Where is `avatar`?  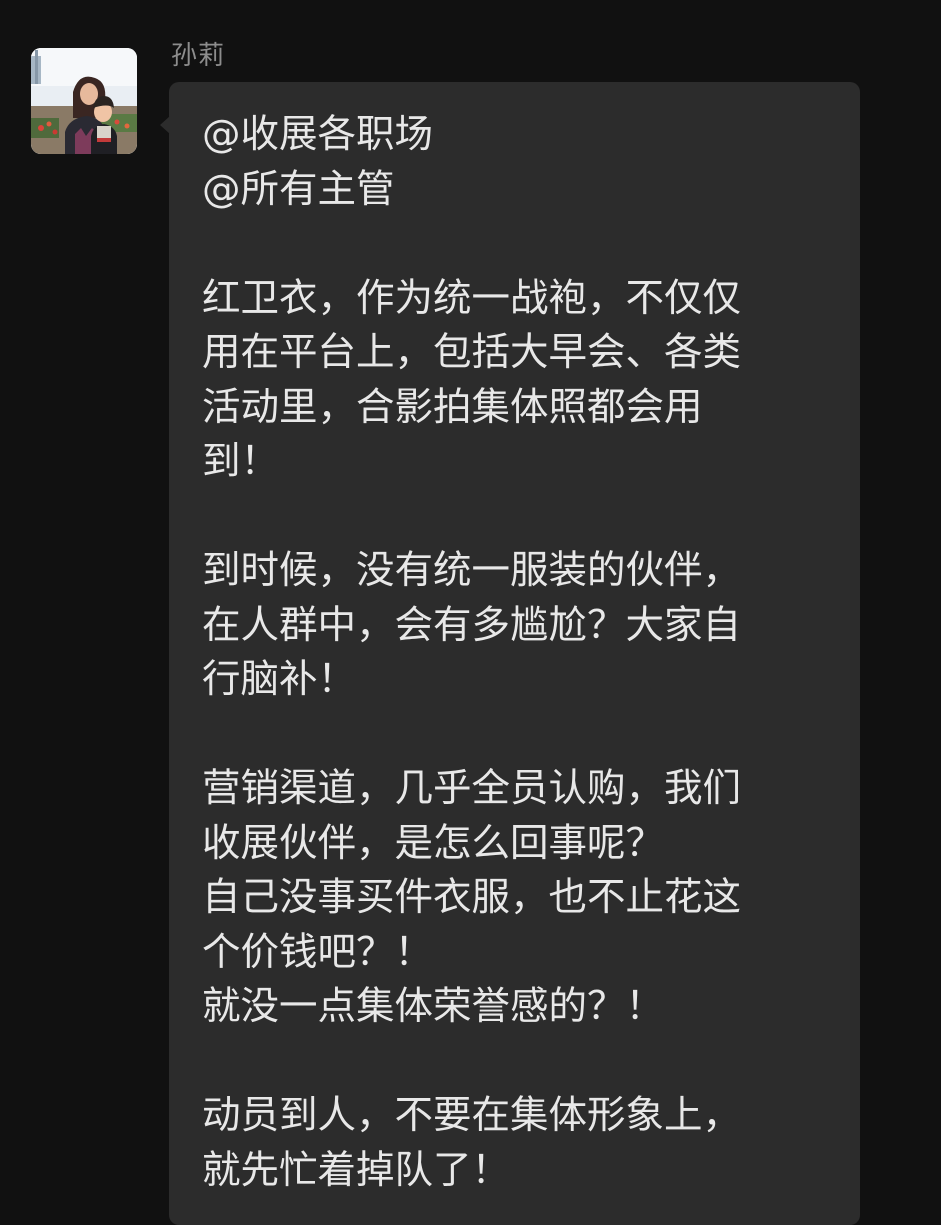 avatar is located at coordinates (84, 101).